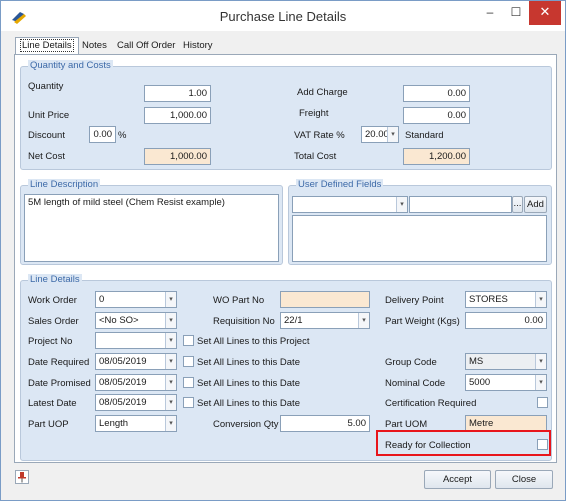 Image resolution: width=566 pixels, height=501 pixels. I want to click on group-title-quantity-costs: Quantity and Costs, so click(70, 65).